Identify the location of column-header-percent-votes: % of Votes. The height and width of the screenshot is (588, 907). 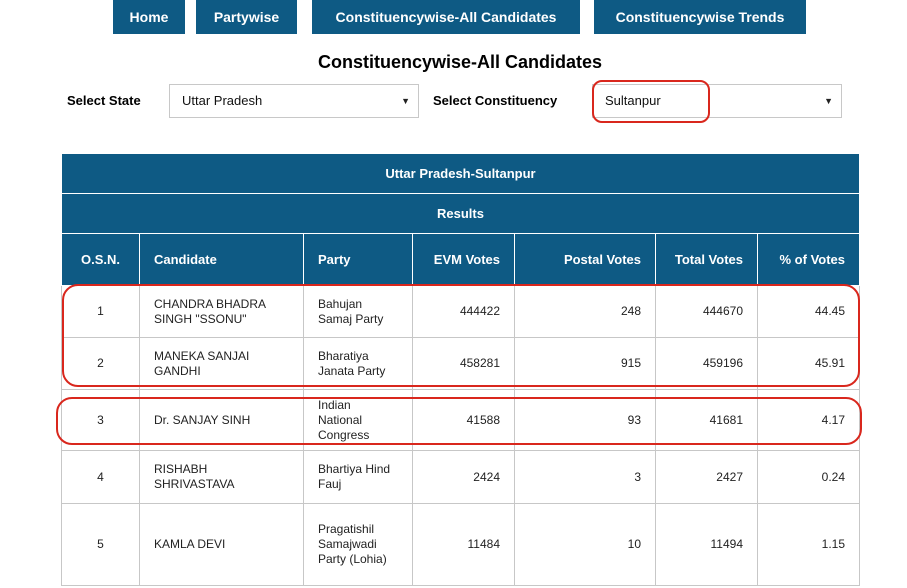
(808, 259).